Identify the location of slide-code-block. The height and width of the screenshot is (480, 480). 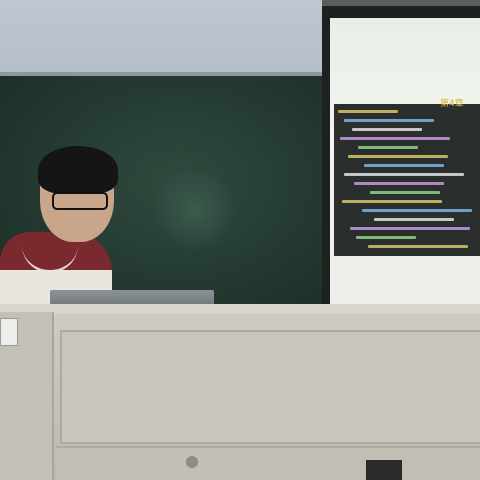
(407, 180).